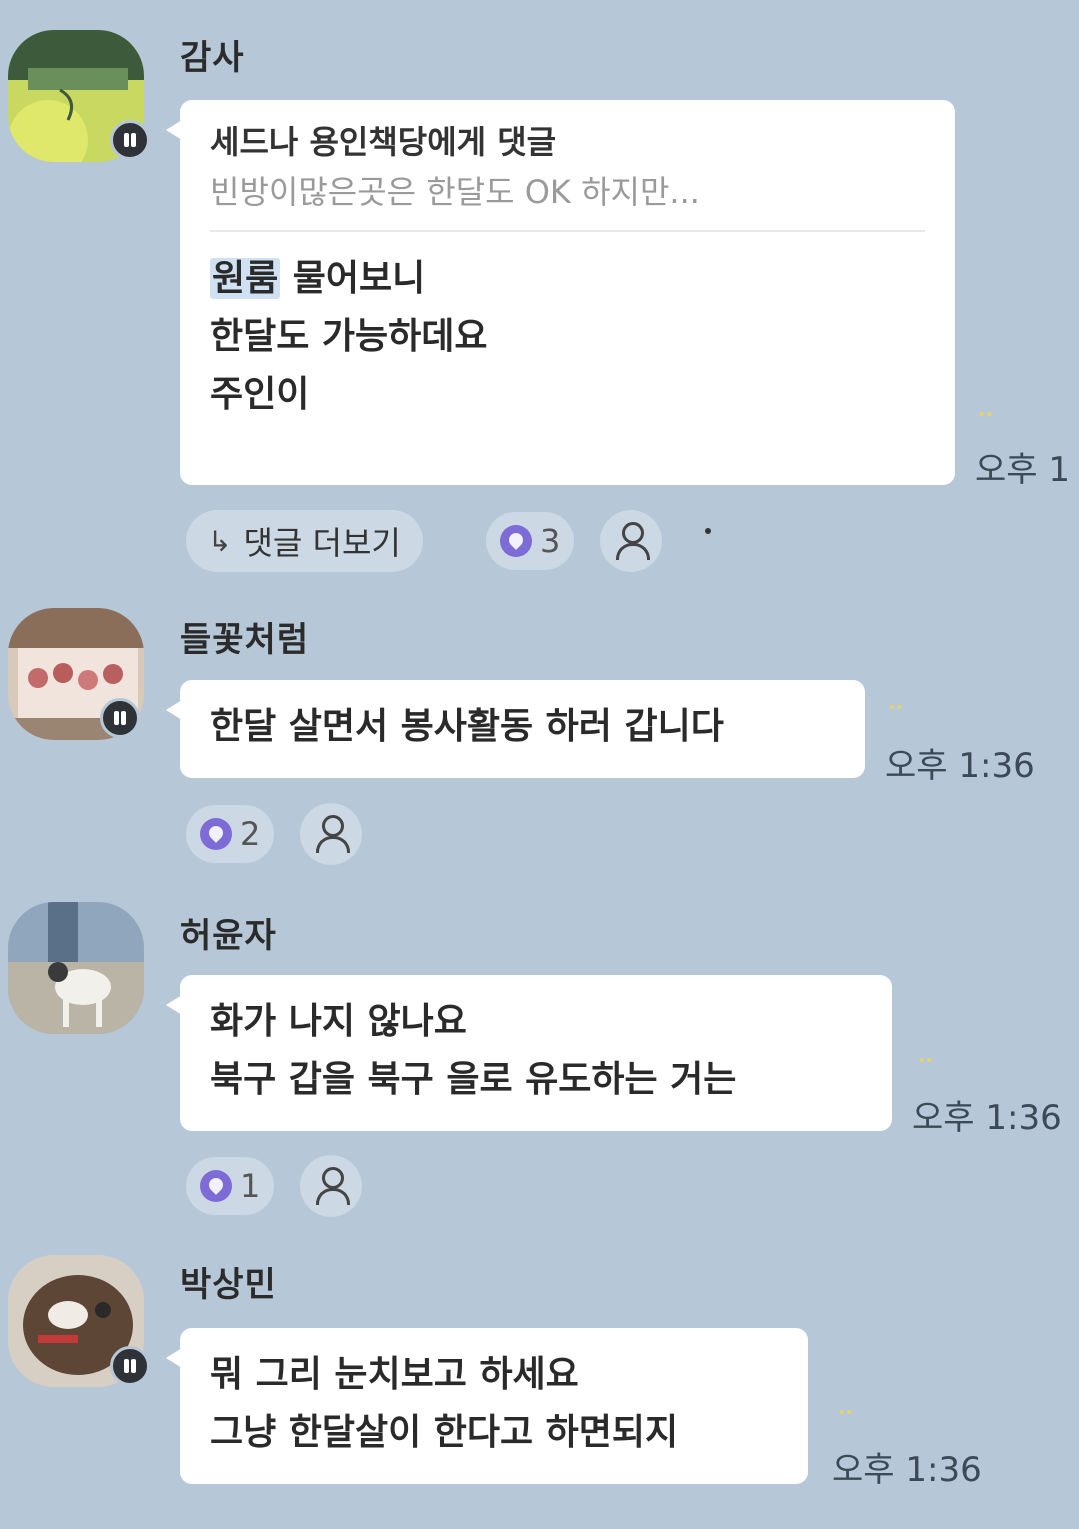 This screenshot has height=1529, width=1079. Describe the element at coordinates (444, 1432) in the screenshot. I see `message-line: 그냥 한달살이 한다고 하면되지` at that location.